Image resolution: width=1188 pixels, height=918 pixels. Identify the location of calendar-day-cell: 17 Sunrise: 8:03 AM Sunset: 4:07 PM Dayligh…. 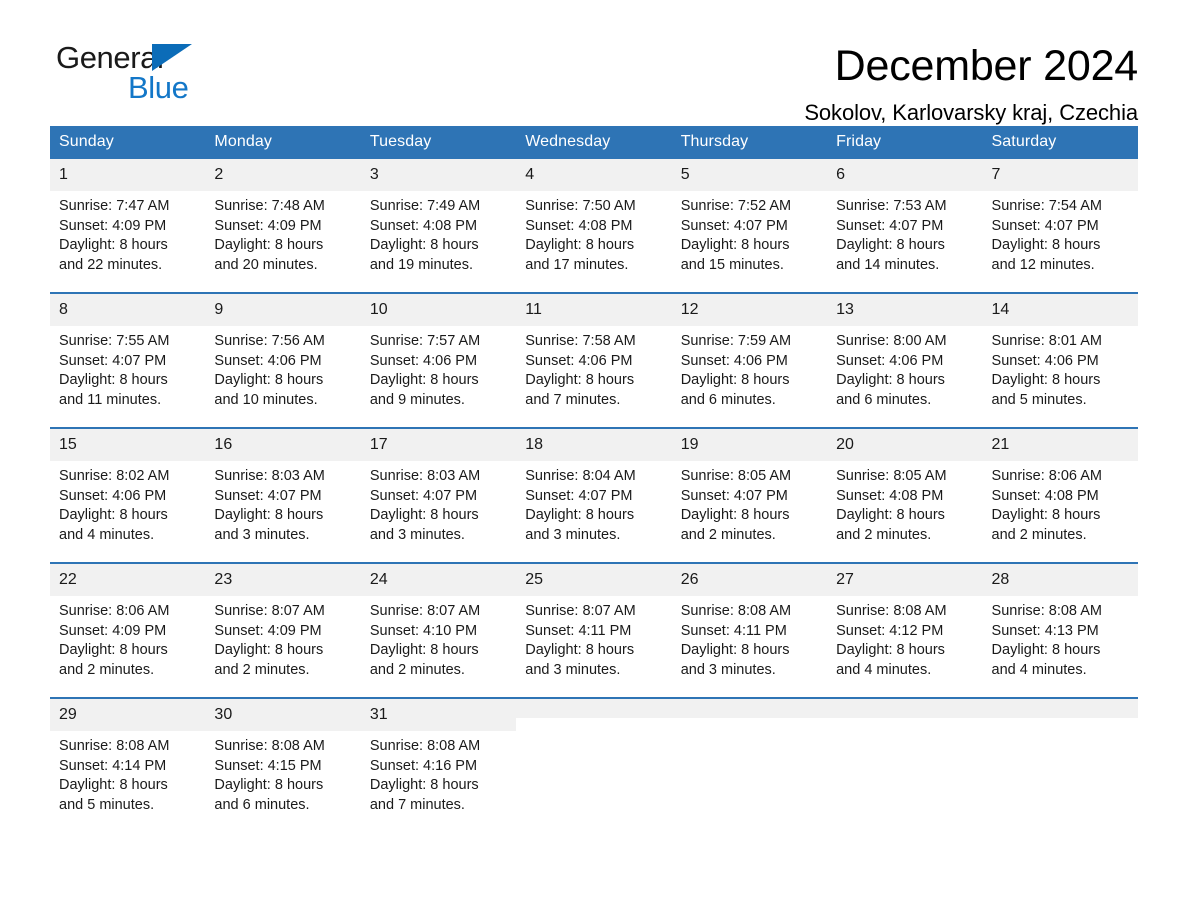
(438, 495).